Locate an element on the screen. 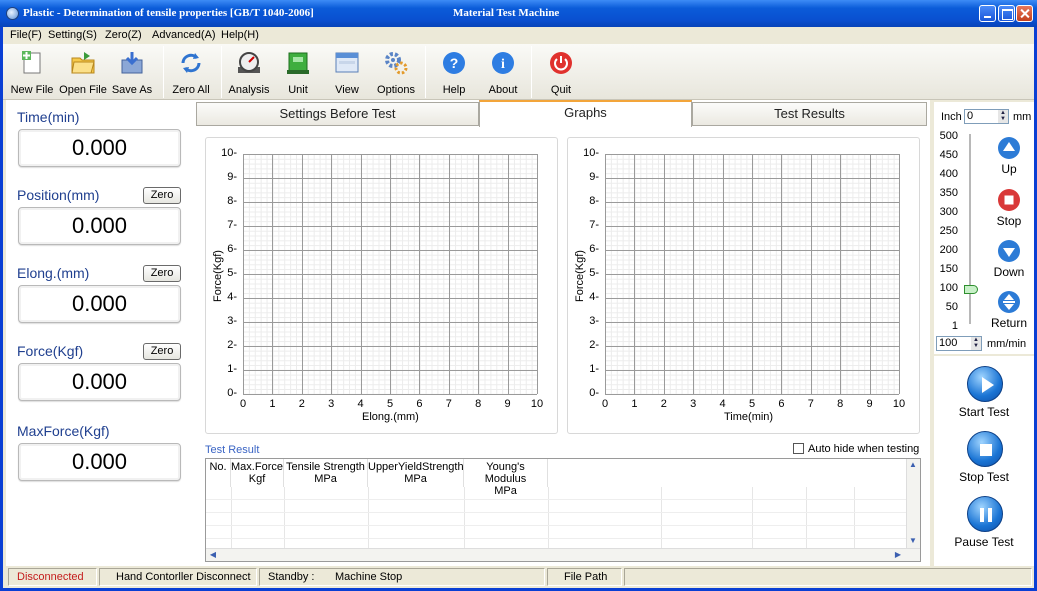  col-tensile-l2: MPa is located at coordinates (325, 479).